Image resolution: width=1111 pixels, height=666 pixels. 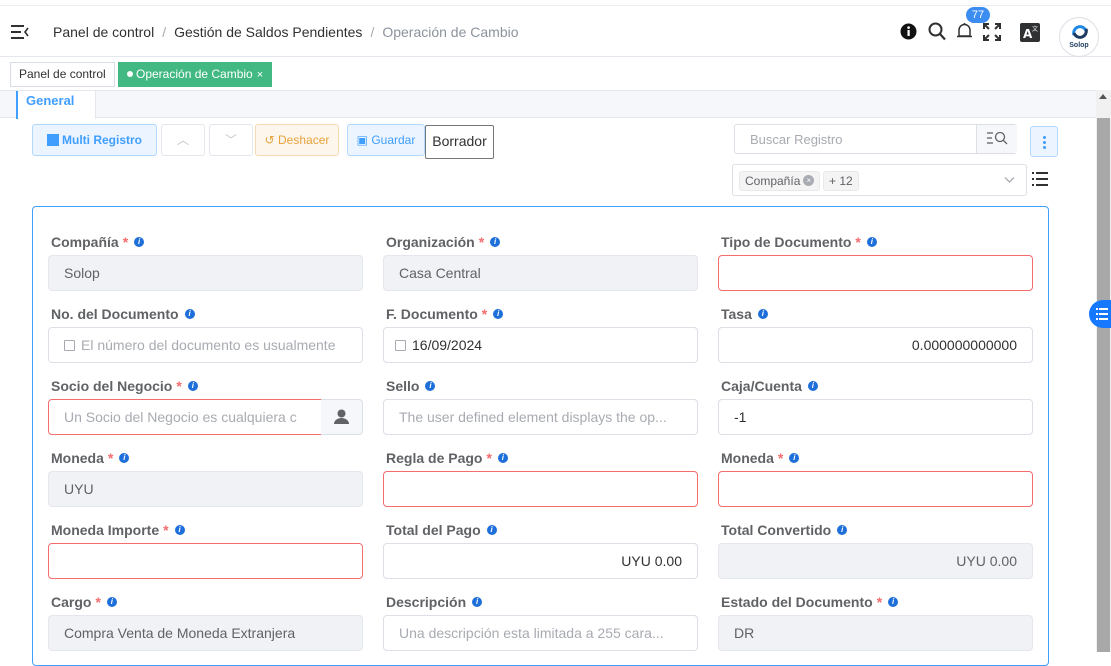 I want to click on avatar-label: Solop, so click(x=1079, y=45).